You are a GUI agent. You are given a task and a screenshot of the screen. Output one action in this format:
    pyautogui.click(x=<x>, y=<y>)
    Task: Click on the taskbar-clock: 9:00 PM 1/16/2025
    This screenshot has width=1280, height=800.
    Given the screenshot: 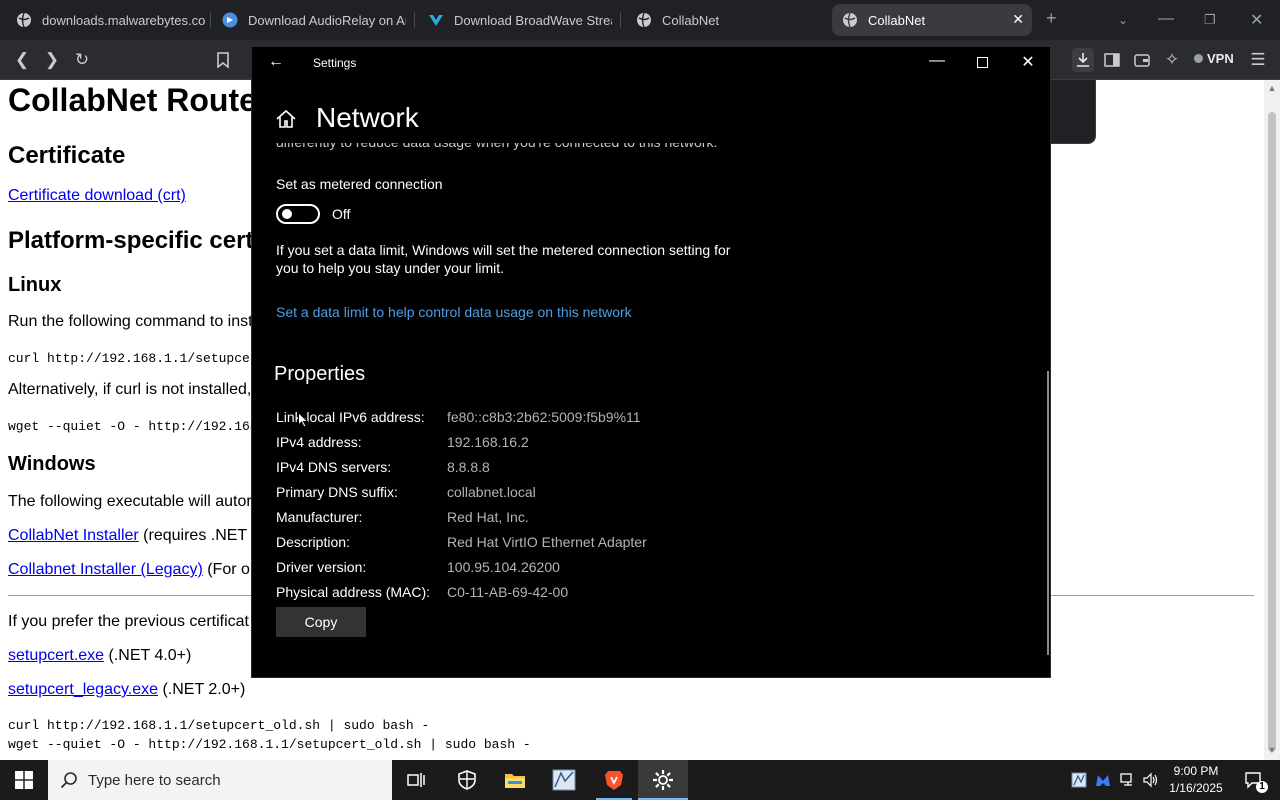 What is the action you would take?
    pyautogui.click(x=1196, y=780)
    